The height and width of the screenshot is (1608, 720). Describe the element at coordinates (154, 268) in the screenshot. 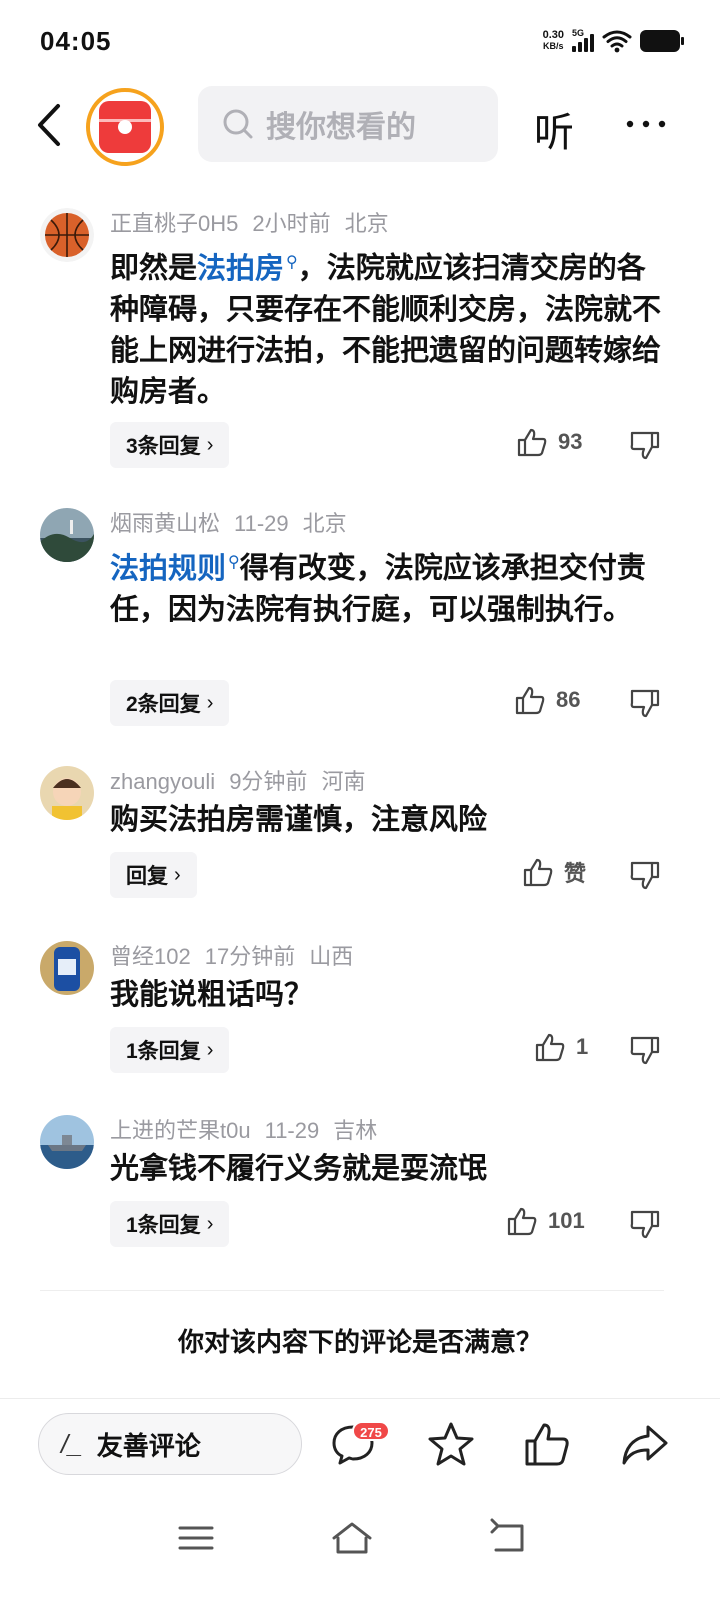

I see `comment-text-before: 即然是` at that location.